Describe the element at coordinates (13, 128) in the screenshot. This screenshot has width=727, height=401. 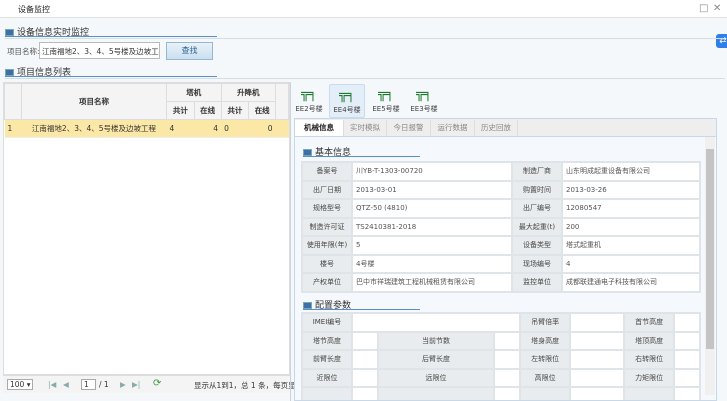
I see `row-number: 1` at that location.